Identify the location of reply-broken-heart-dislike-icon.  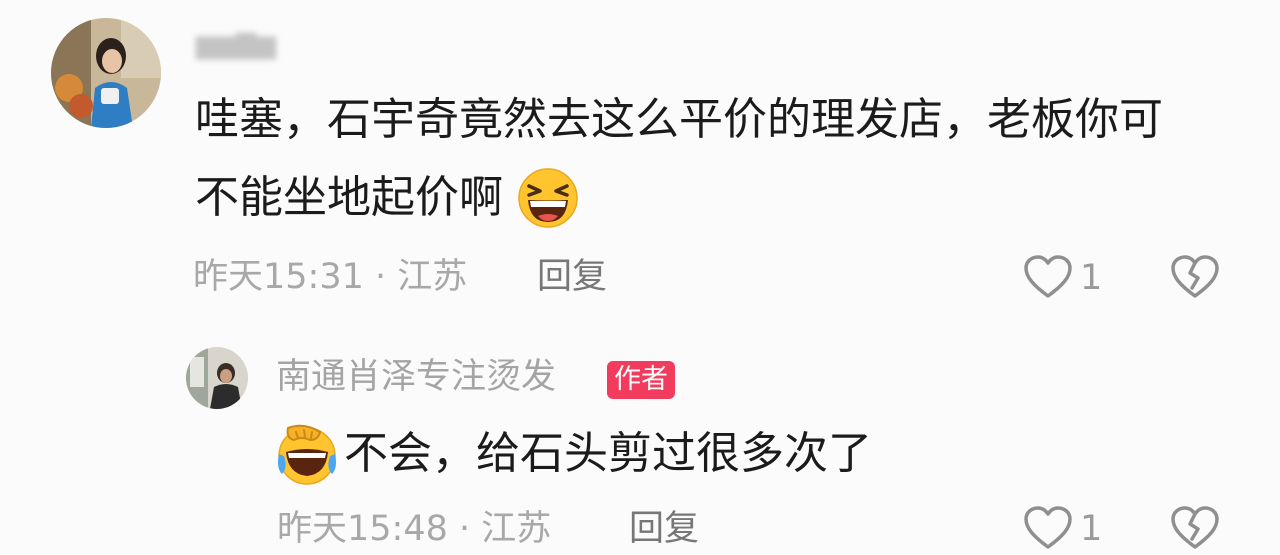
(1195, 528).